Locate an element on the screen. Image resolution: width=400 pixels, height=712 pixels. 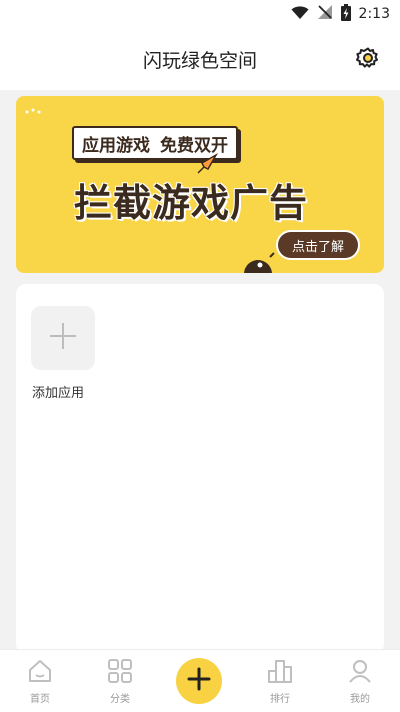
page-title: 闪玩绿色空间 is located at coordinates (199, 61).